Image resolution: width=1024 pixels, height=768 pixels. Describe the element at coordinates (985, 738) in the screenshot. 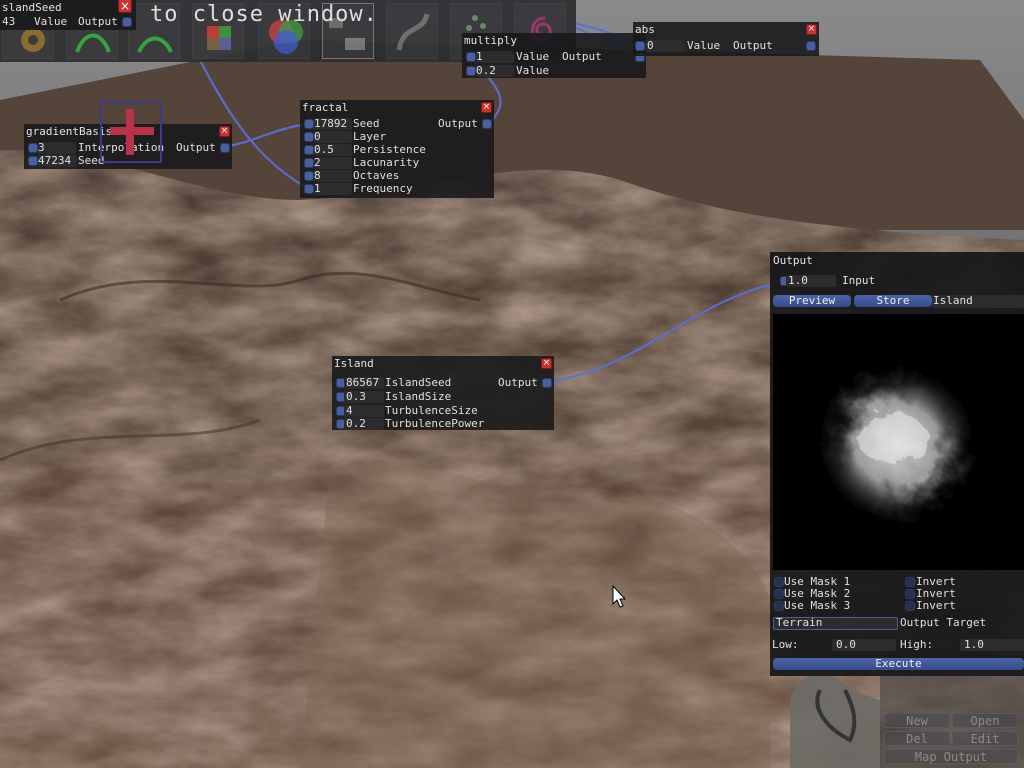

I see `edit-button: Edit` at that location.